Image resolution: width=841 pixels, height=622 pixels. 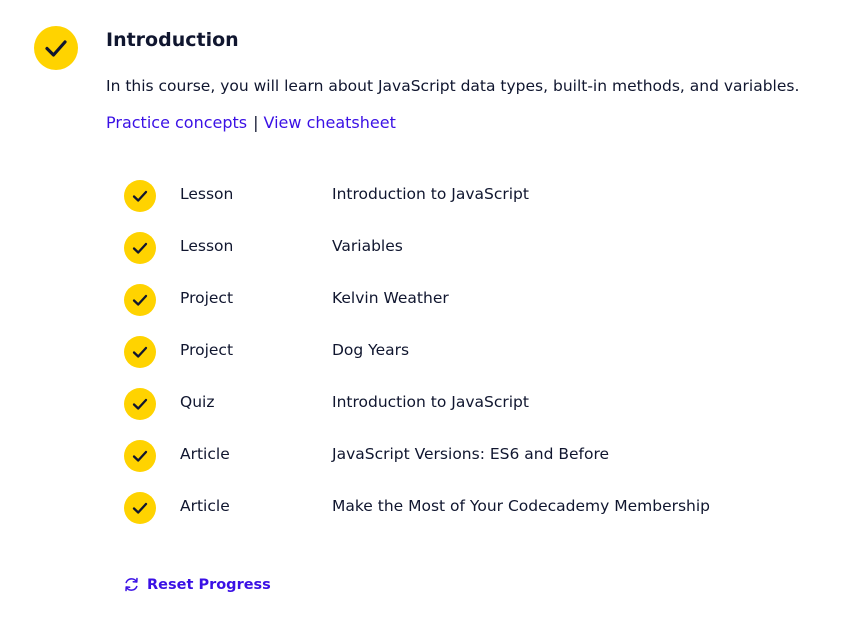 What do you see at coordinates (251, 122) in the screenshot?
I see `module-links: Practice concepts | View cheatsheet` at bounding box center [251, 122].